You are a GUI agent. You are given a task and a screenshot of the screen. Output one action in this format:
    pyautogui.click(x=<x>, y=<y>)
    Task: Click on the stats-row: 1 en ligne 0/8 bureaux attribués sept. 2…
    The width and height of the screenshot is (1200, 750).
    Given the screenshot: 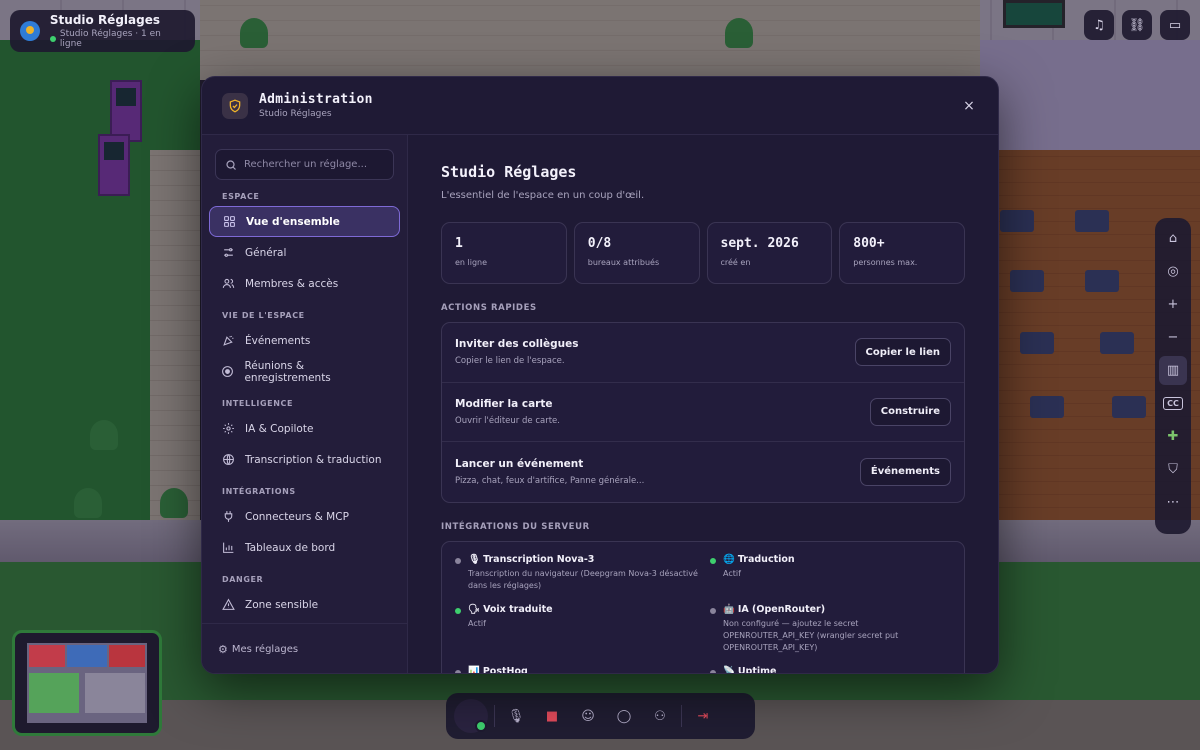 What is the action you would take?
    pyautogui.click(x=703, y=253)
    